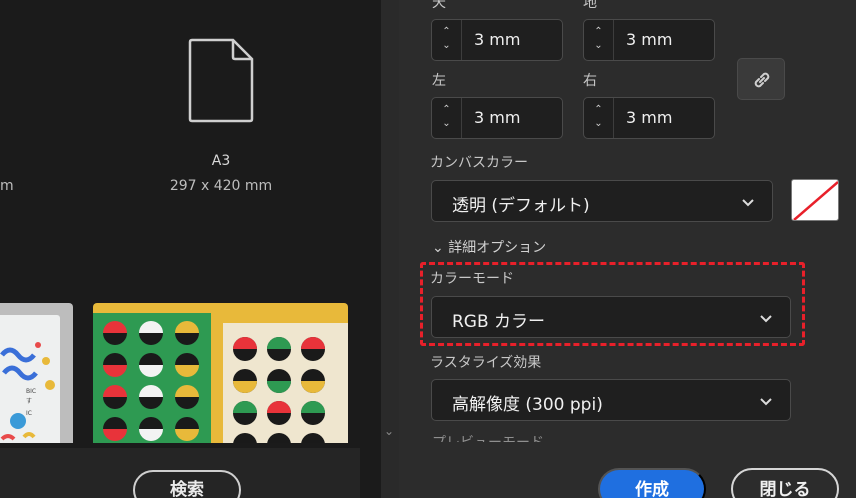 This screenshot has width=856, height=498. Describe the element at coordinates (486, 363) in the screenshot. I see `rasterize-label: ラスタライズ効果` at that location.